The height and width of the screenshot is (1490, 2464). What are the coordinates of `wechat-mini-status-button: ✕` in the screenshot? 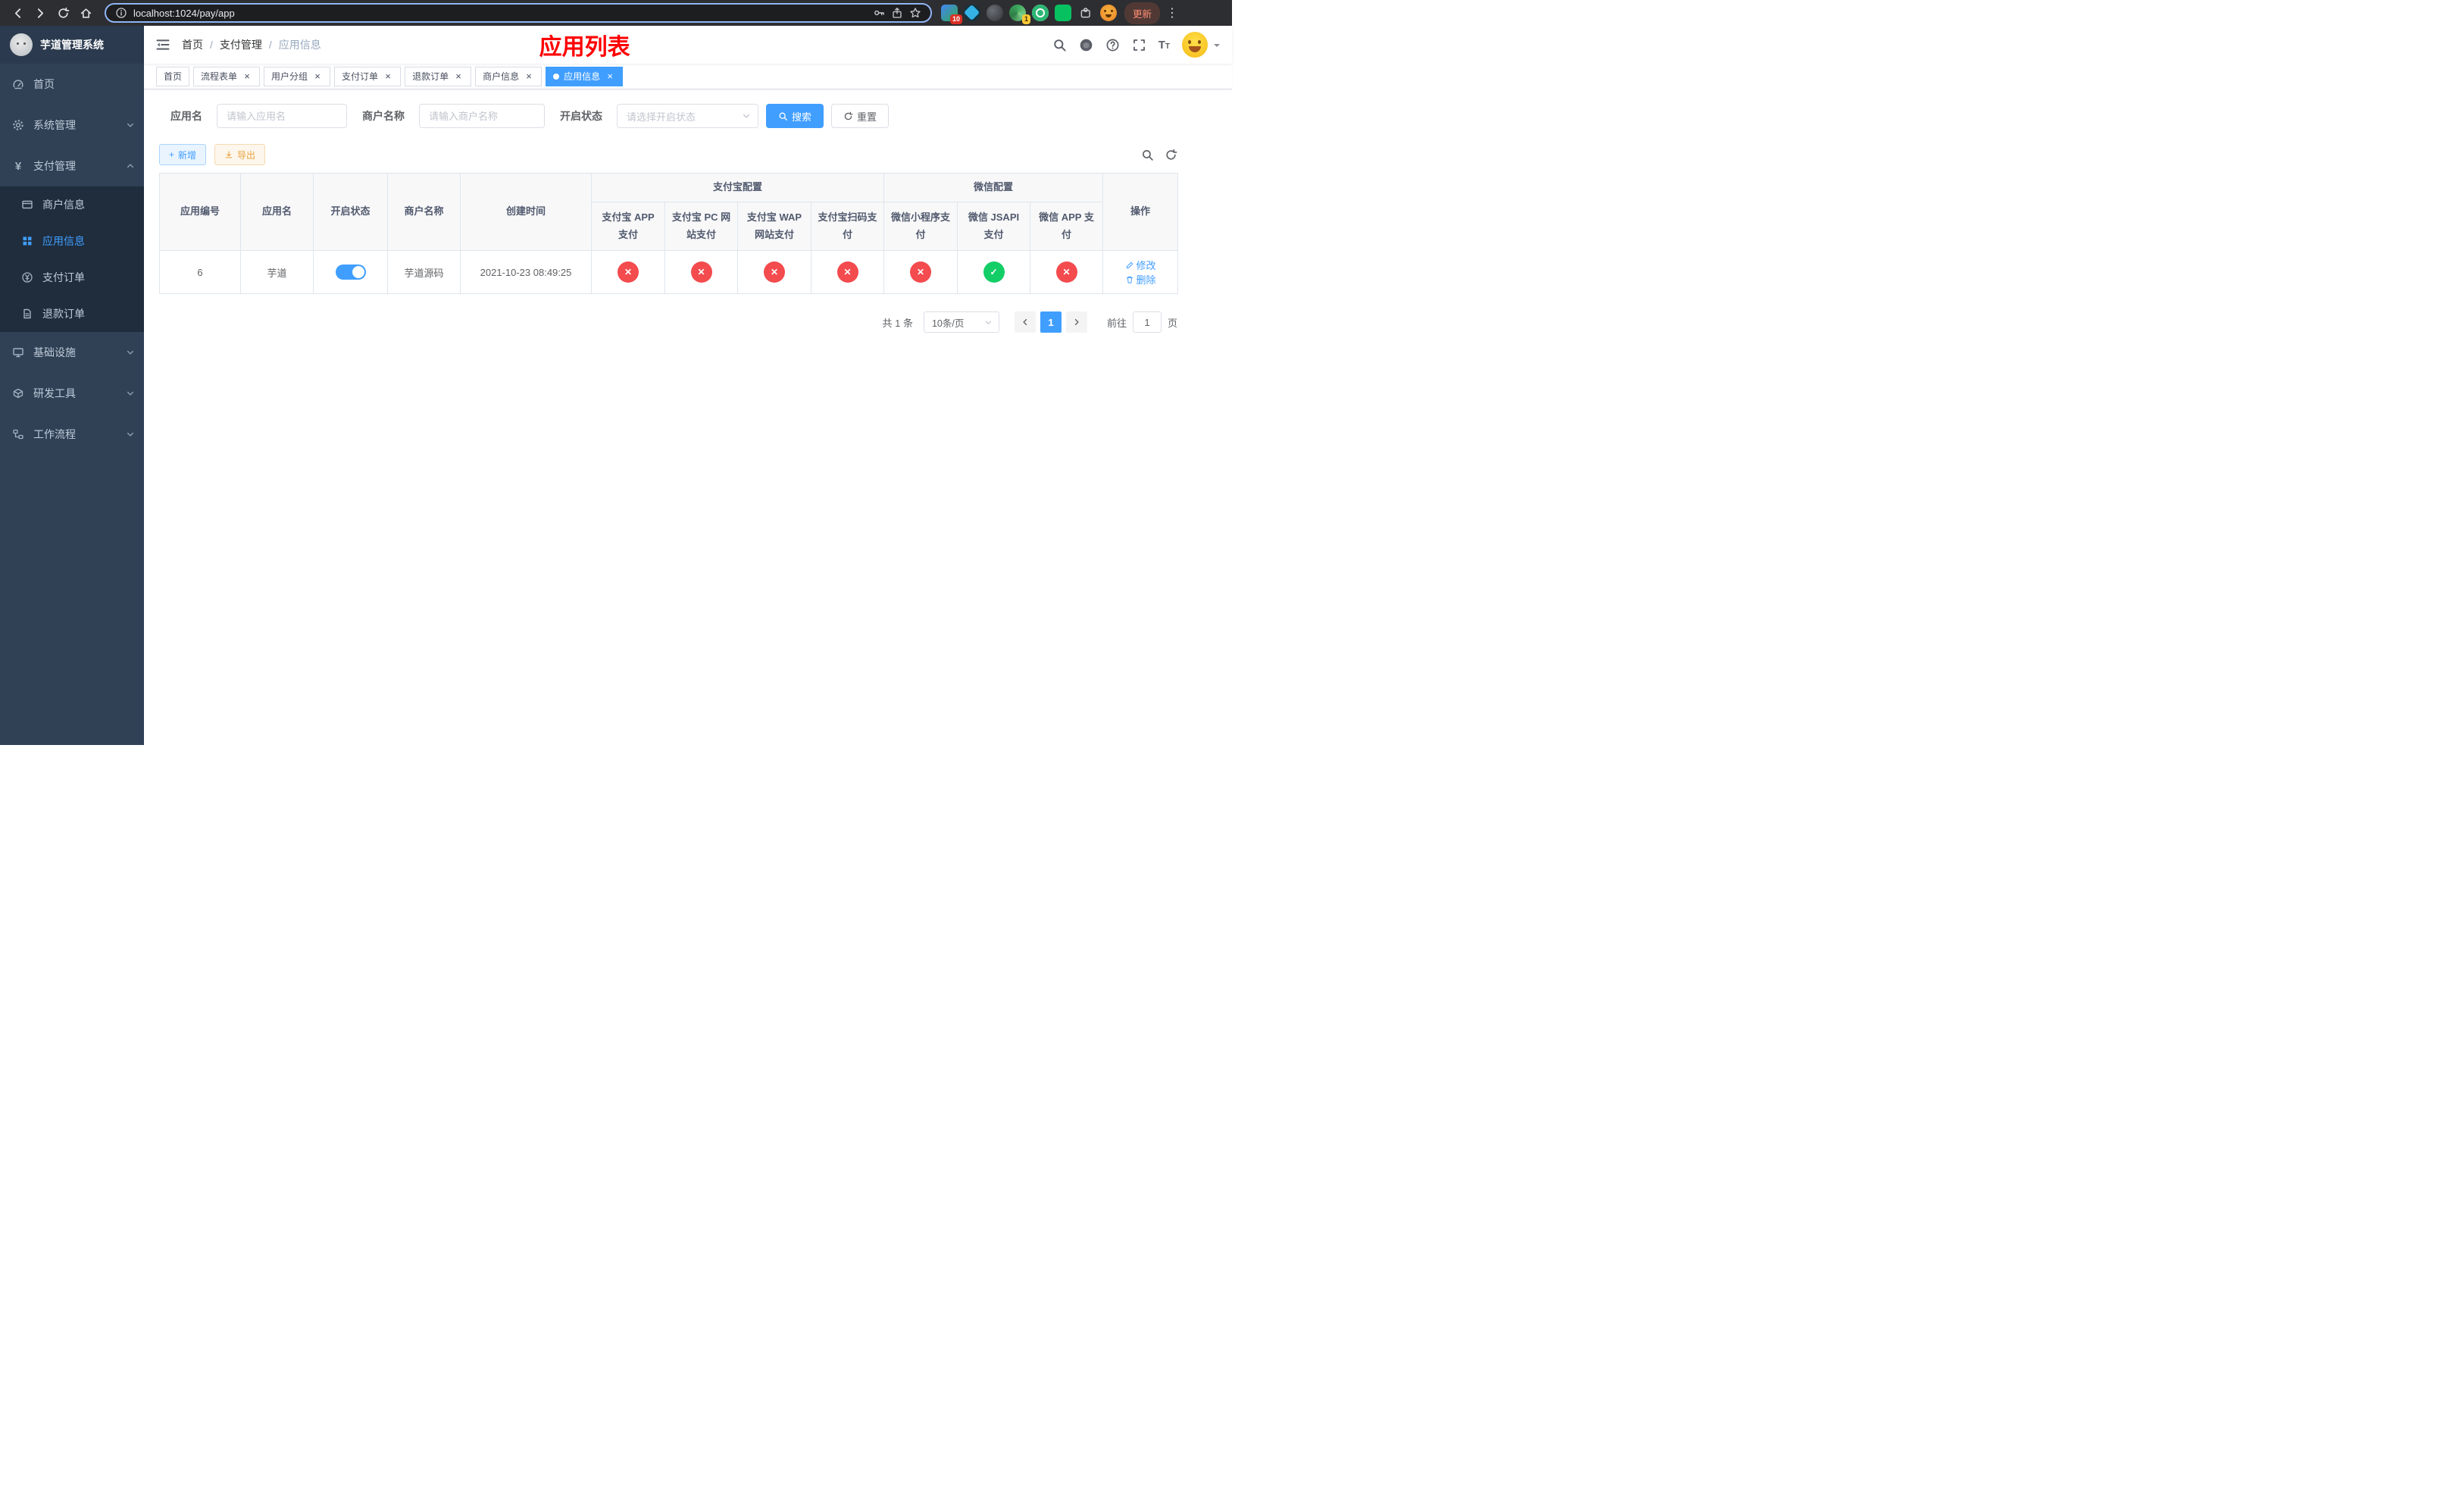 It's located at (921, 272).